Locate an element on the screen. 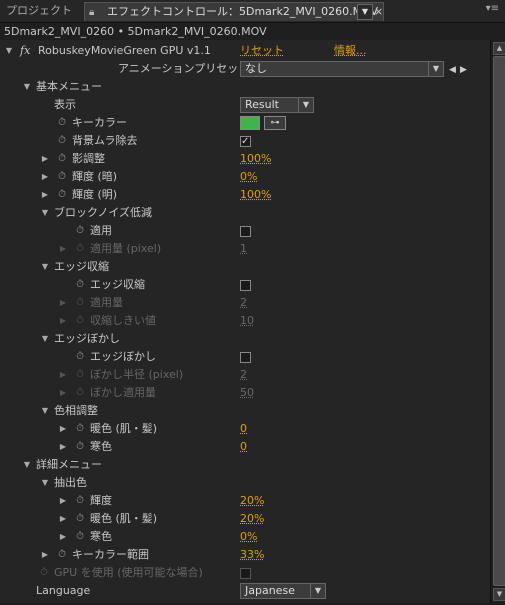 This screenshot has width=505, height=605. group-label: 抽出色 is located at coordinates (70, 482).